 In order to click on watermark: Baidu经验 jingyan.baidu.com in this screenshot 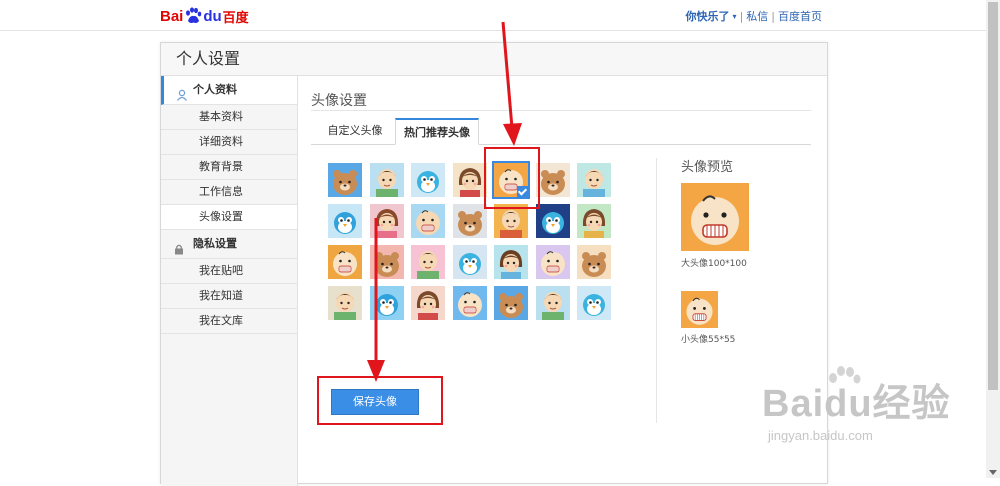, I will do `click(856, 404)`.